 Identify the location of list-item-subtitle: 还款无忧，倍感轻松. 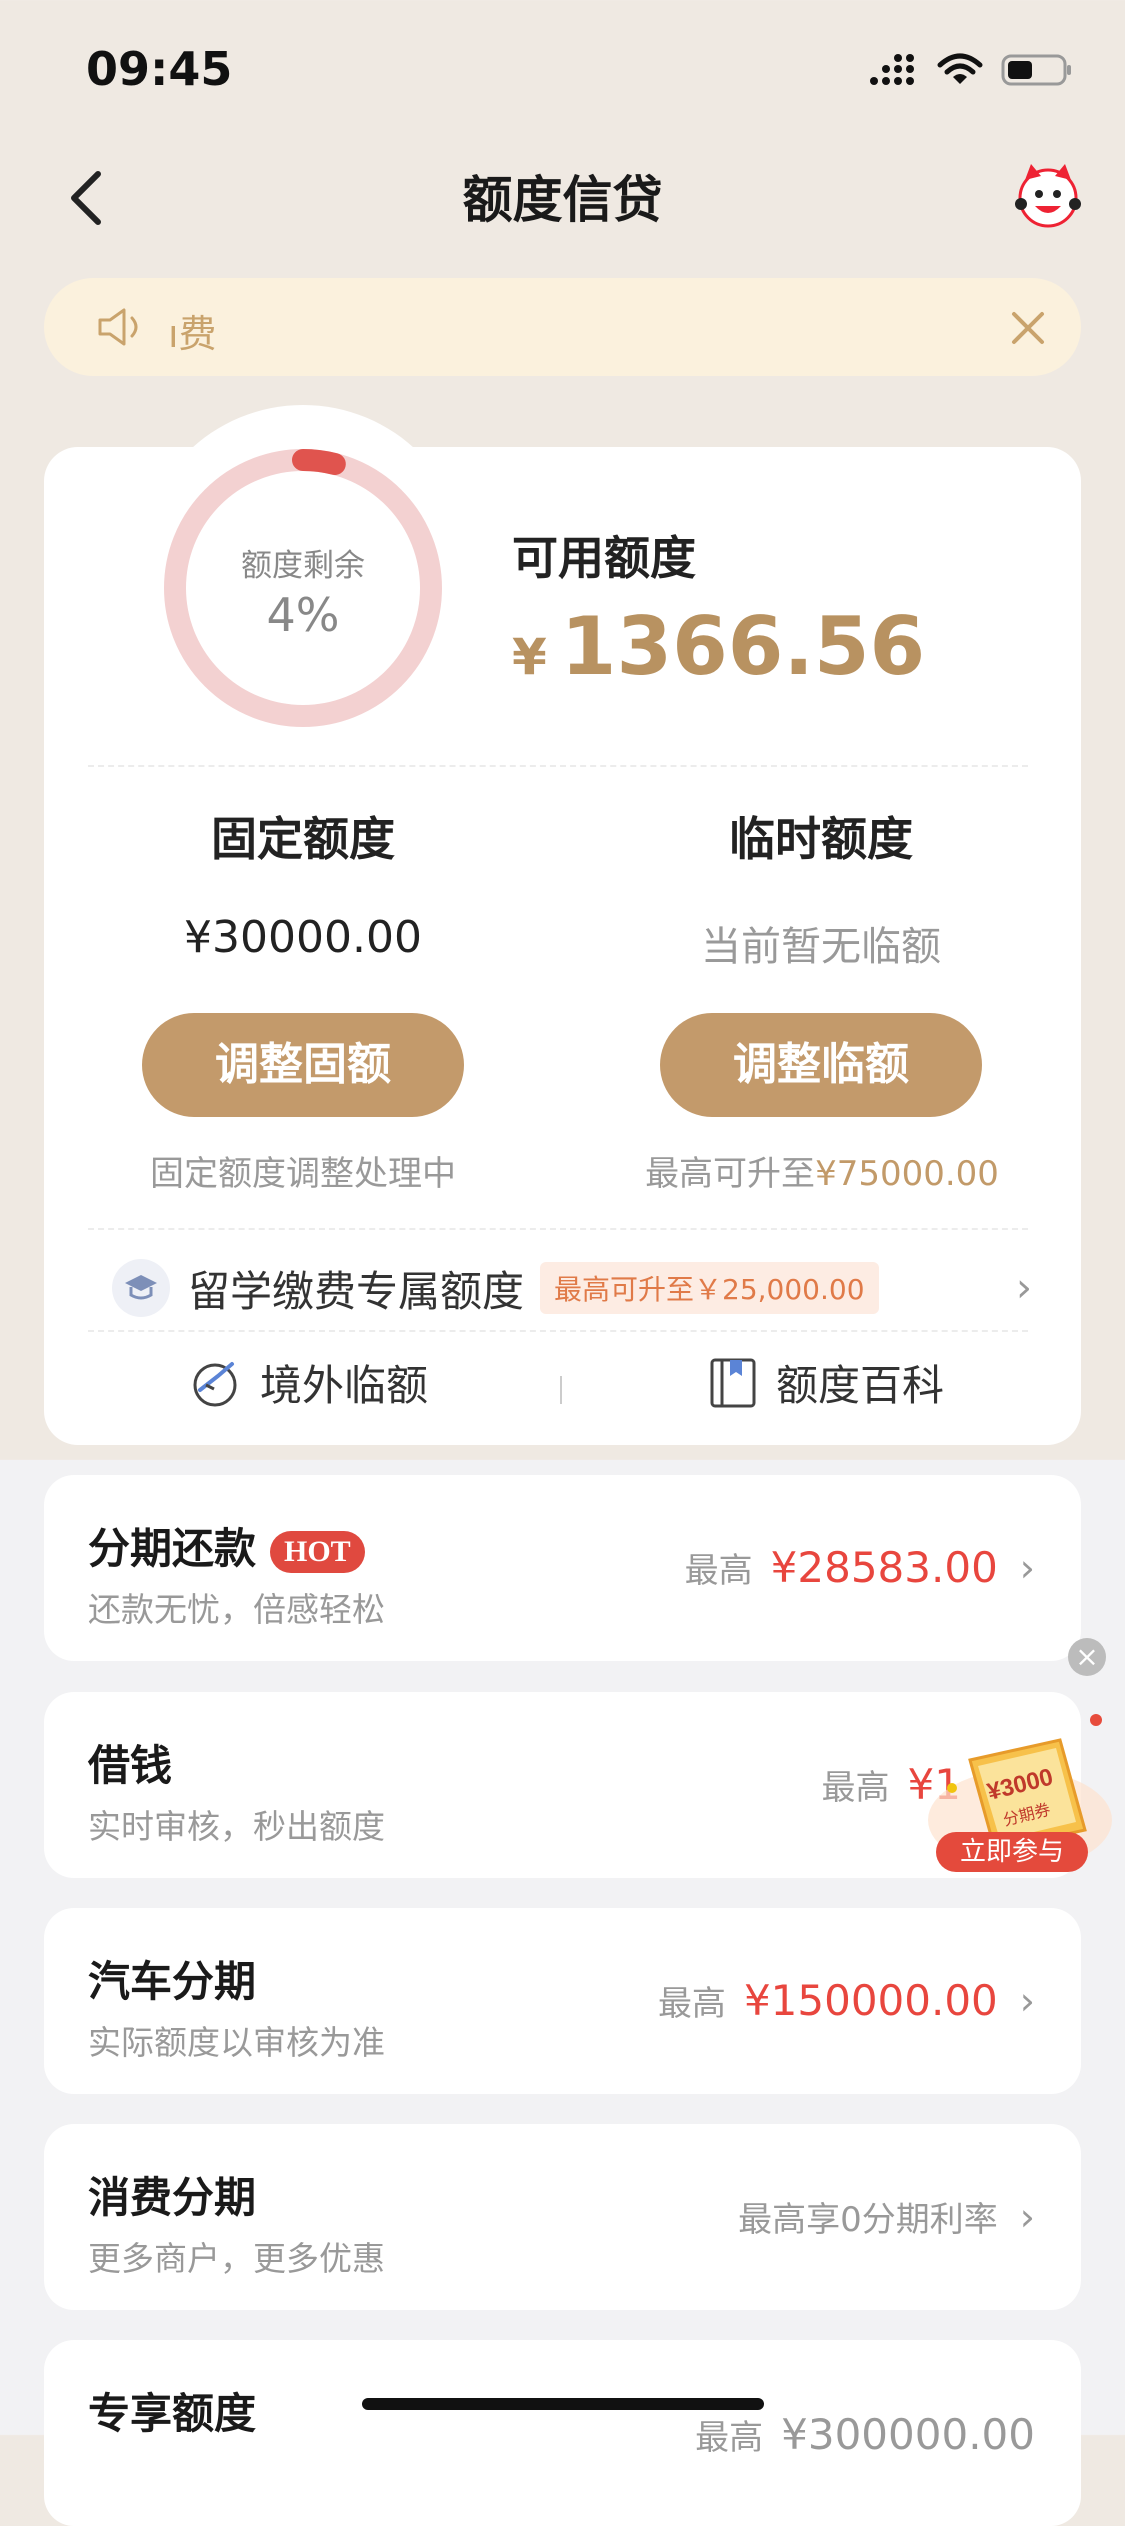
(236, 1609).